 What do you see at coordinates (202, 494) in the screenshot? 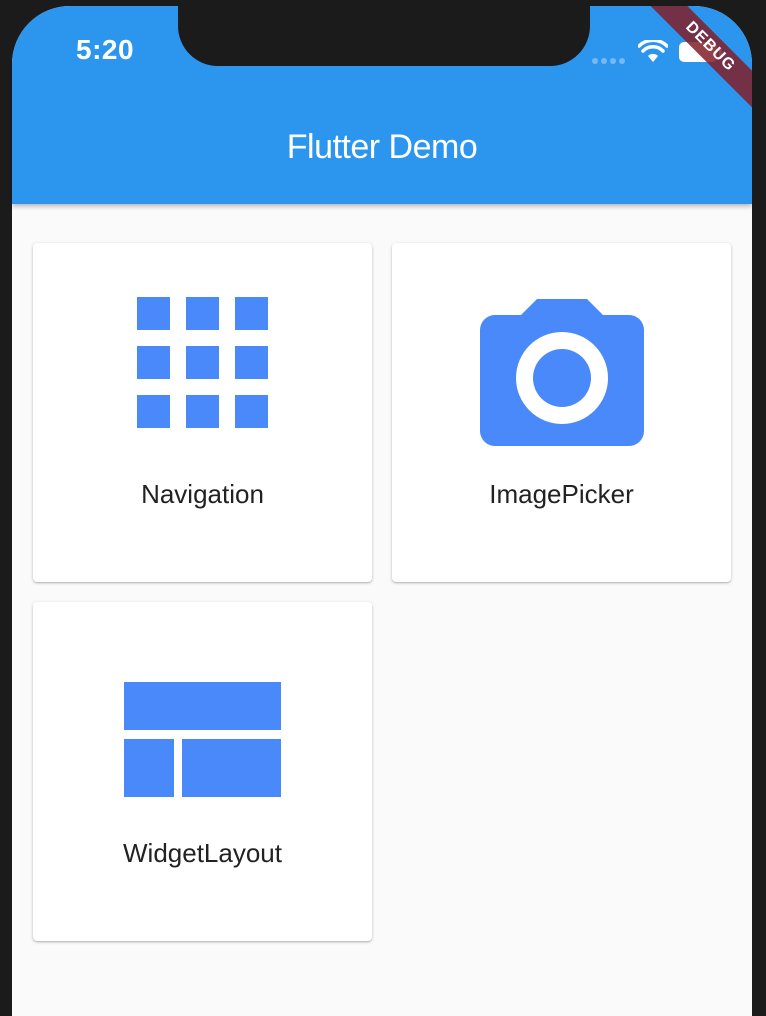
I see `navigation-label: Navigation` at bounding box center [202, 494].